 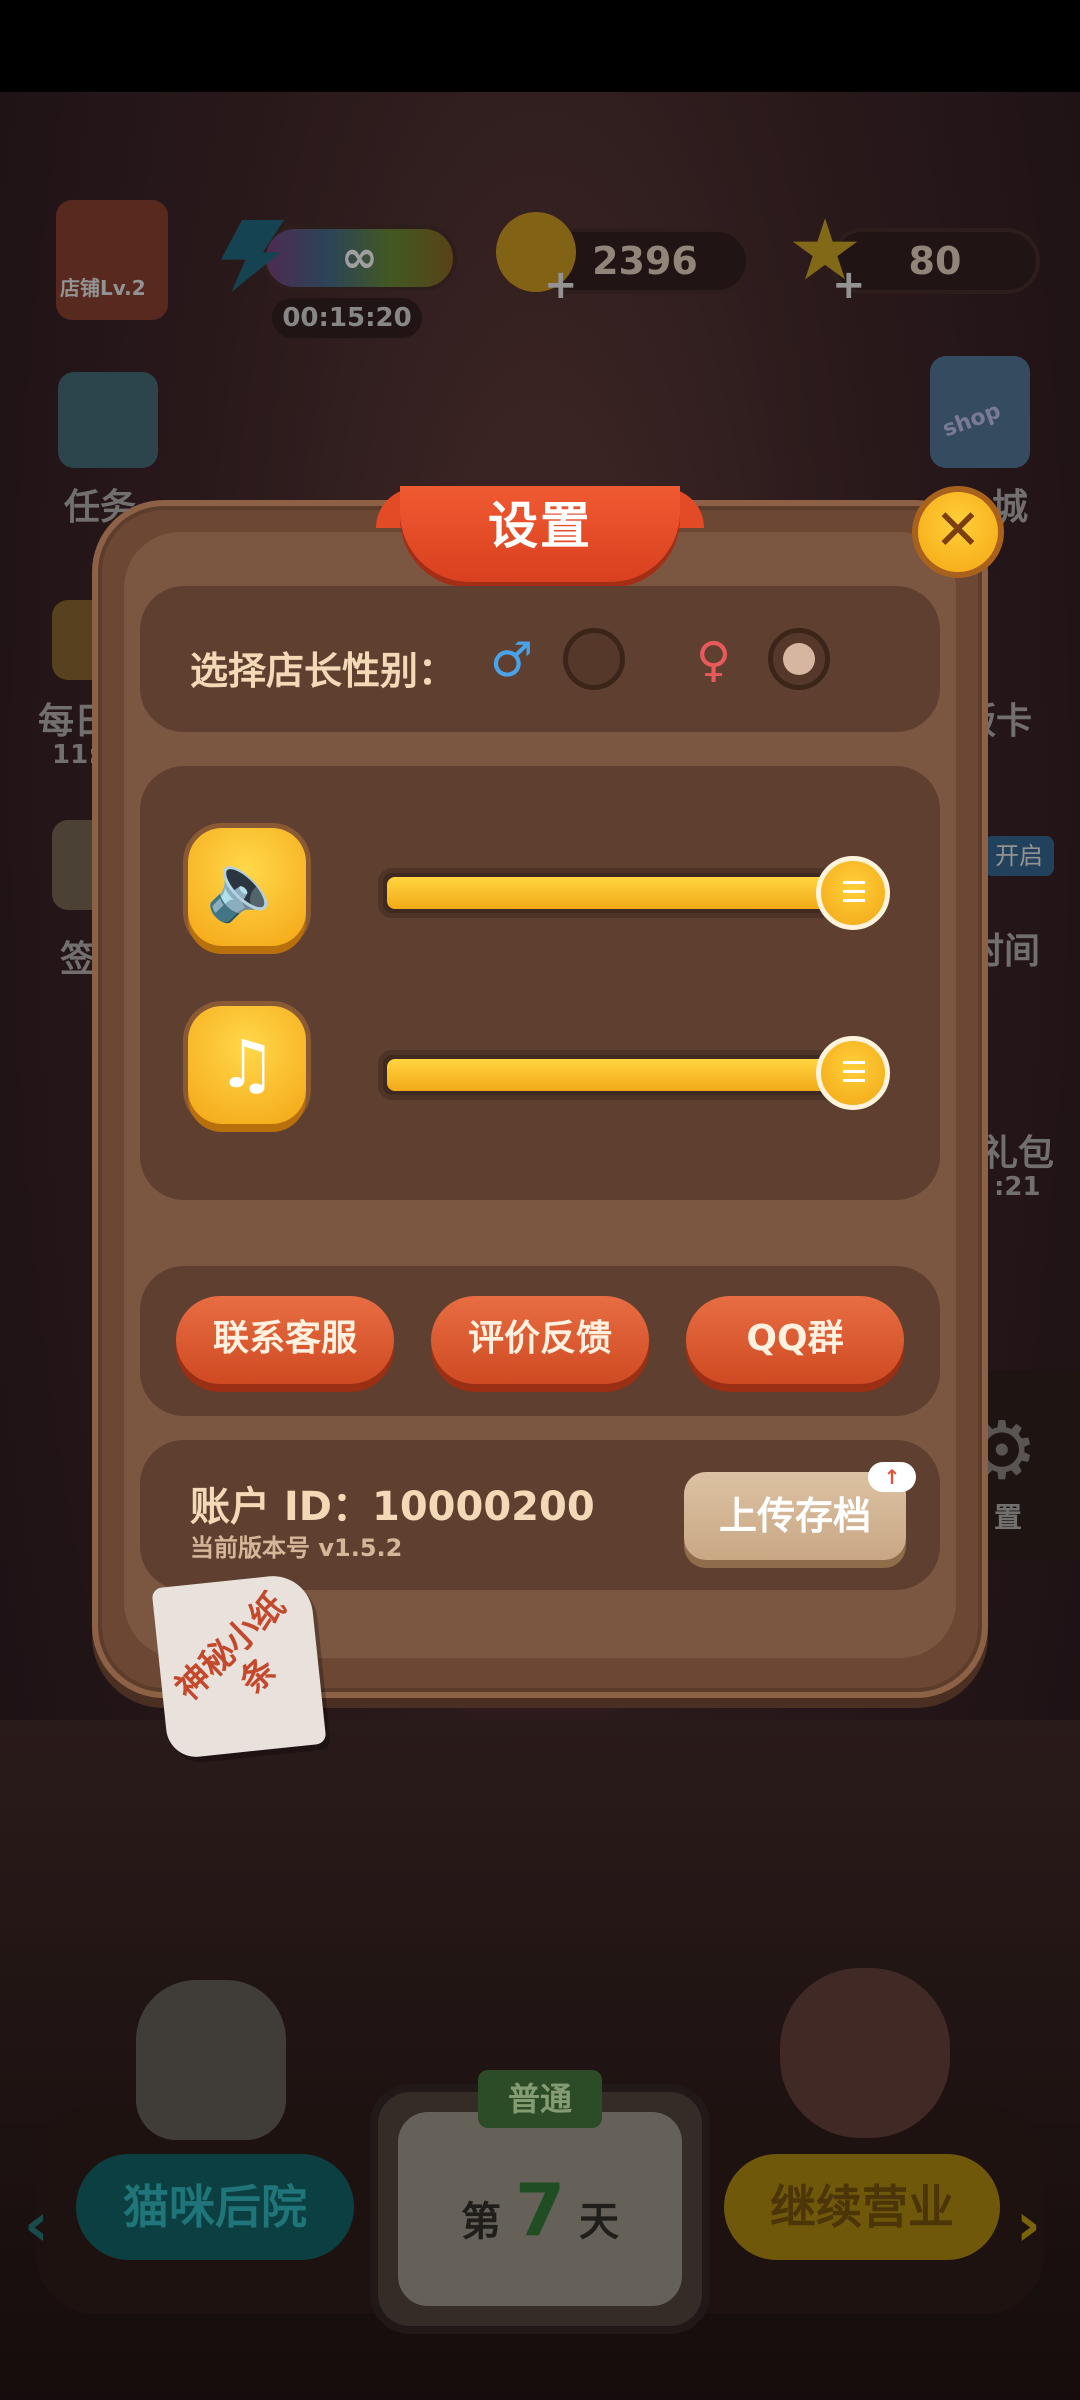 I want to click on female-radio, so click(x=799, y=659).